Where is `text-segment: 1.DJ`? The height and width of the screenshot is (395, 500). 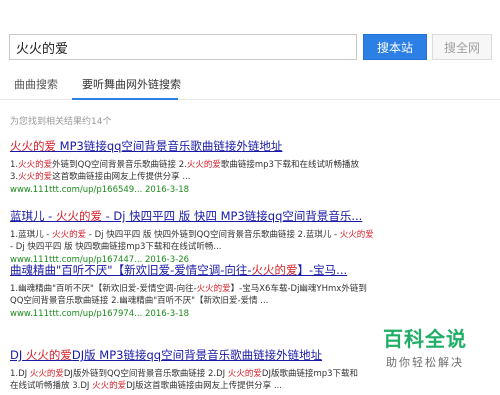
text-segment: 1.DJ is located at coordinates (20, 374).